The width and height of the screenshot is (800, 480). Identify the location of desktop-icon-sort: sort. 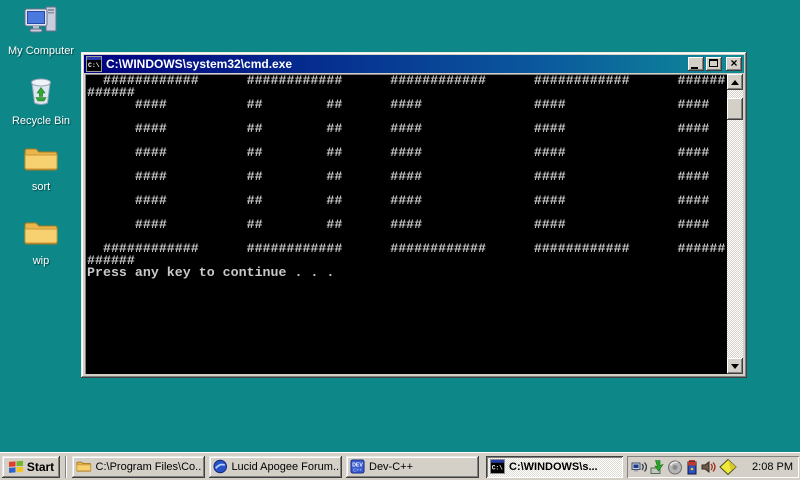
(41, 168).